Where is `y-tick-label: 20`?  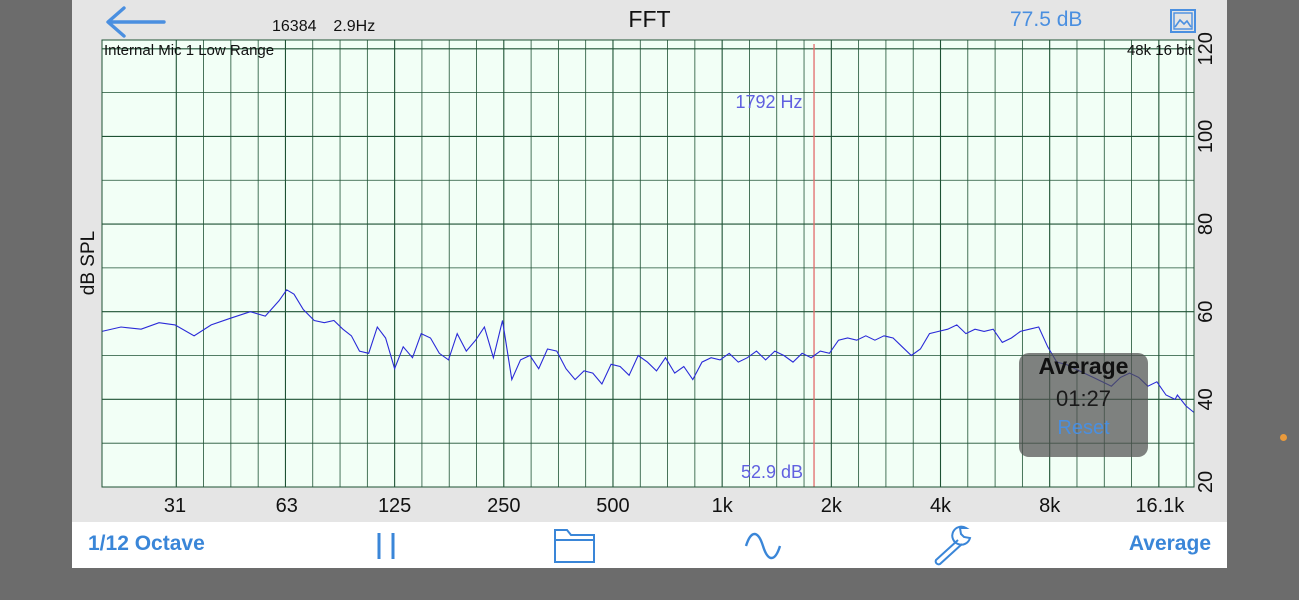 y-tick-label: 20 is located at coordinates (1206, 482).